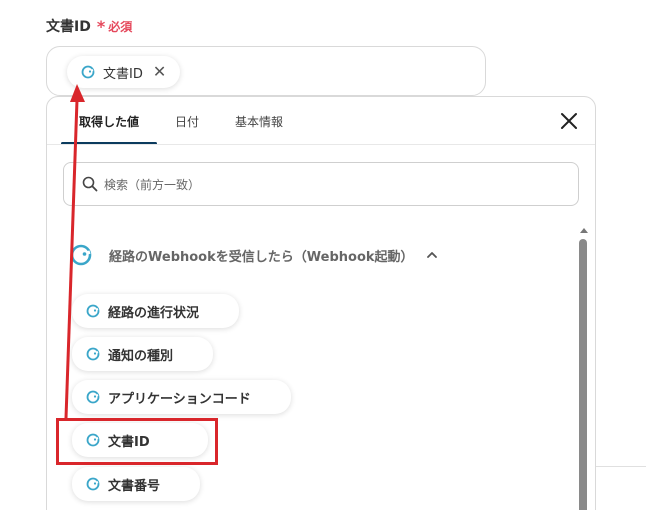  What do you see at coordinates (101, 26) in the screenshot?
I see `required-star: *` at bounding box center [101, 26].